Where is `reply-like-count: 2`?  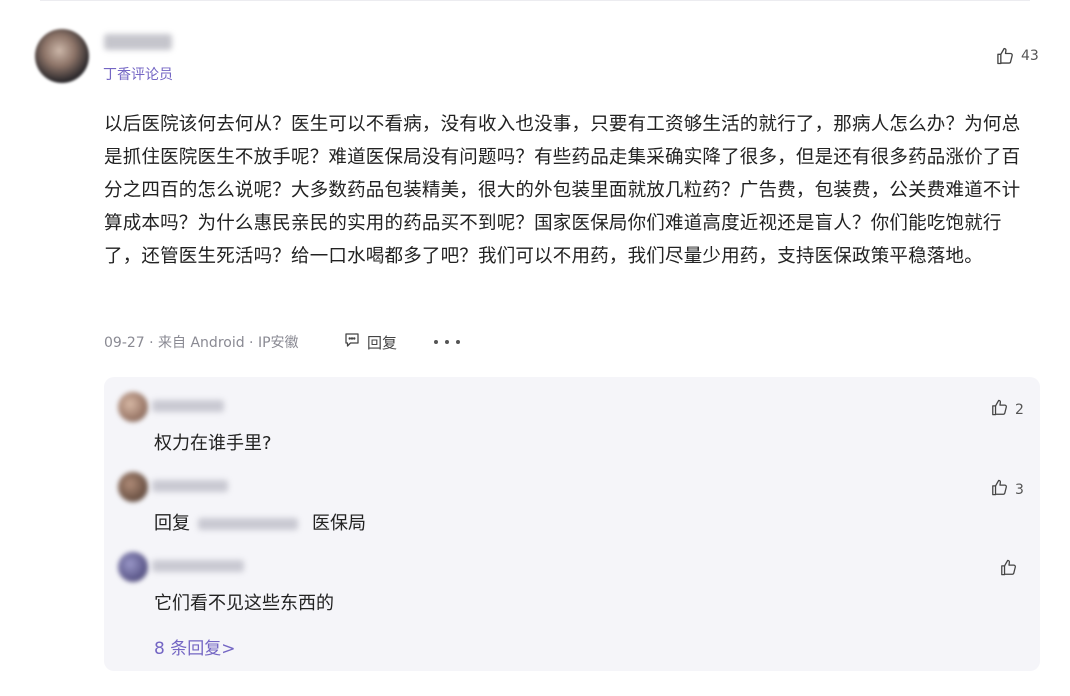 reply-like-count: 2 is located at coordinates (1019, 409).